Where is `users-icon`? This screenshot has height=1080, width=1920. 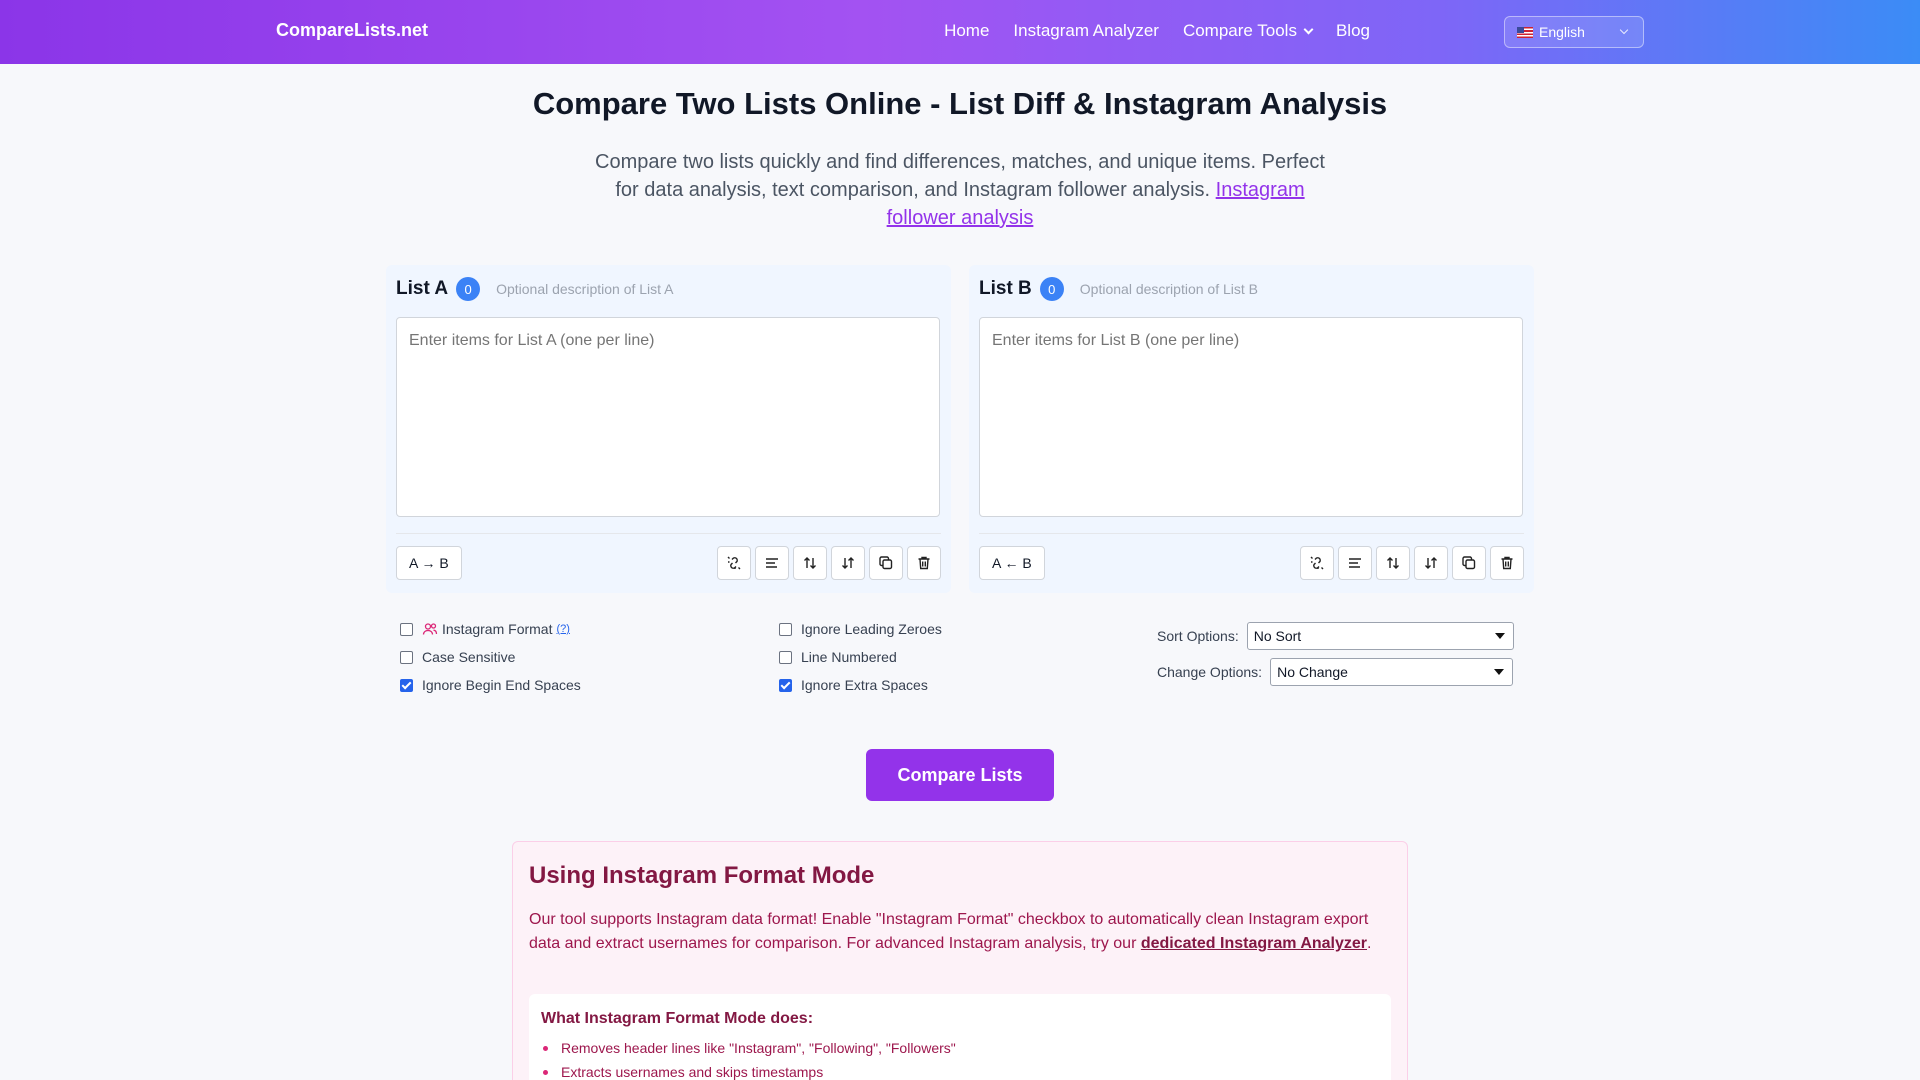 users-icon is located at coordinates (430, 629).